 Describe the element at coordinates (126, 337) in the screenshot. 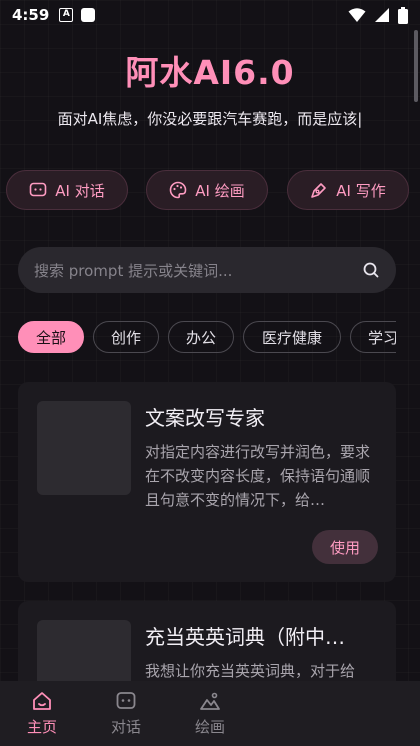

I see `category-creation: 创作` at that location.